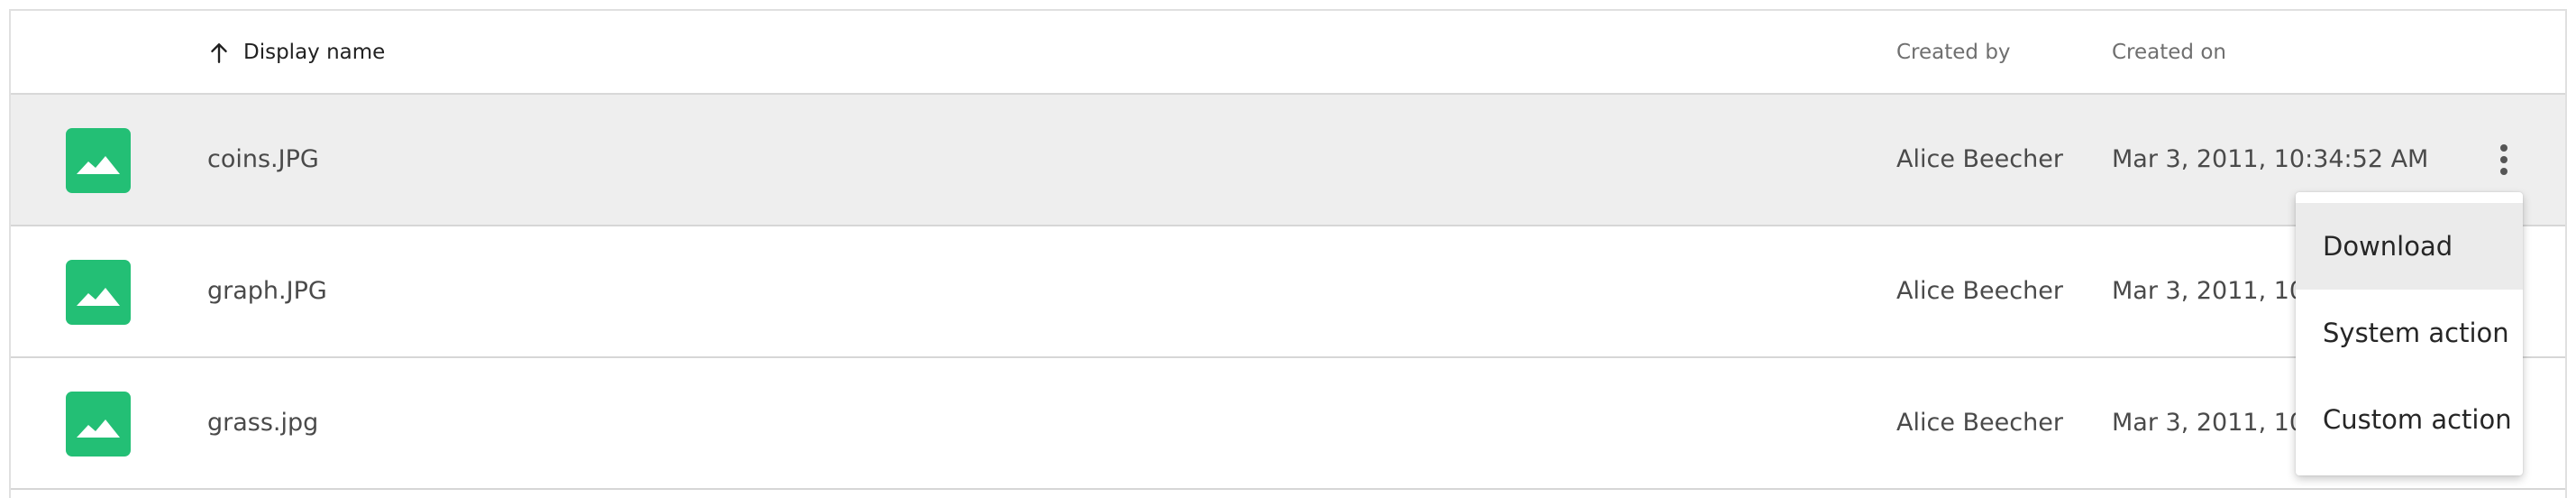 The height and width of the screenshot is (498, 2576). What do you see at coordinates (2169, 53) in the screenshot?
I see `created-on-header: Created on` at bounding box center [2169, 53].